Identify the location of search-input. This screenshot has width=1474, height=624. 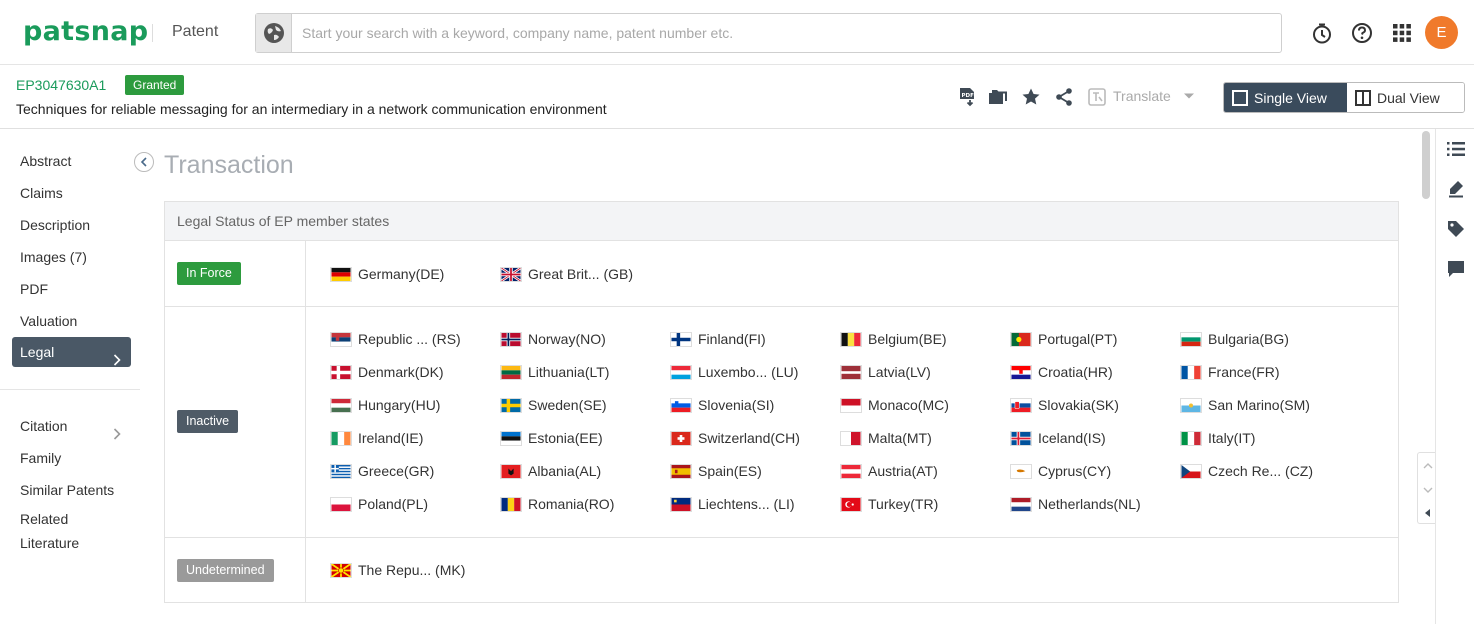
(782, 33).